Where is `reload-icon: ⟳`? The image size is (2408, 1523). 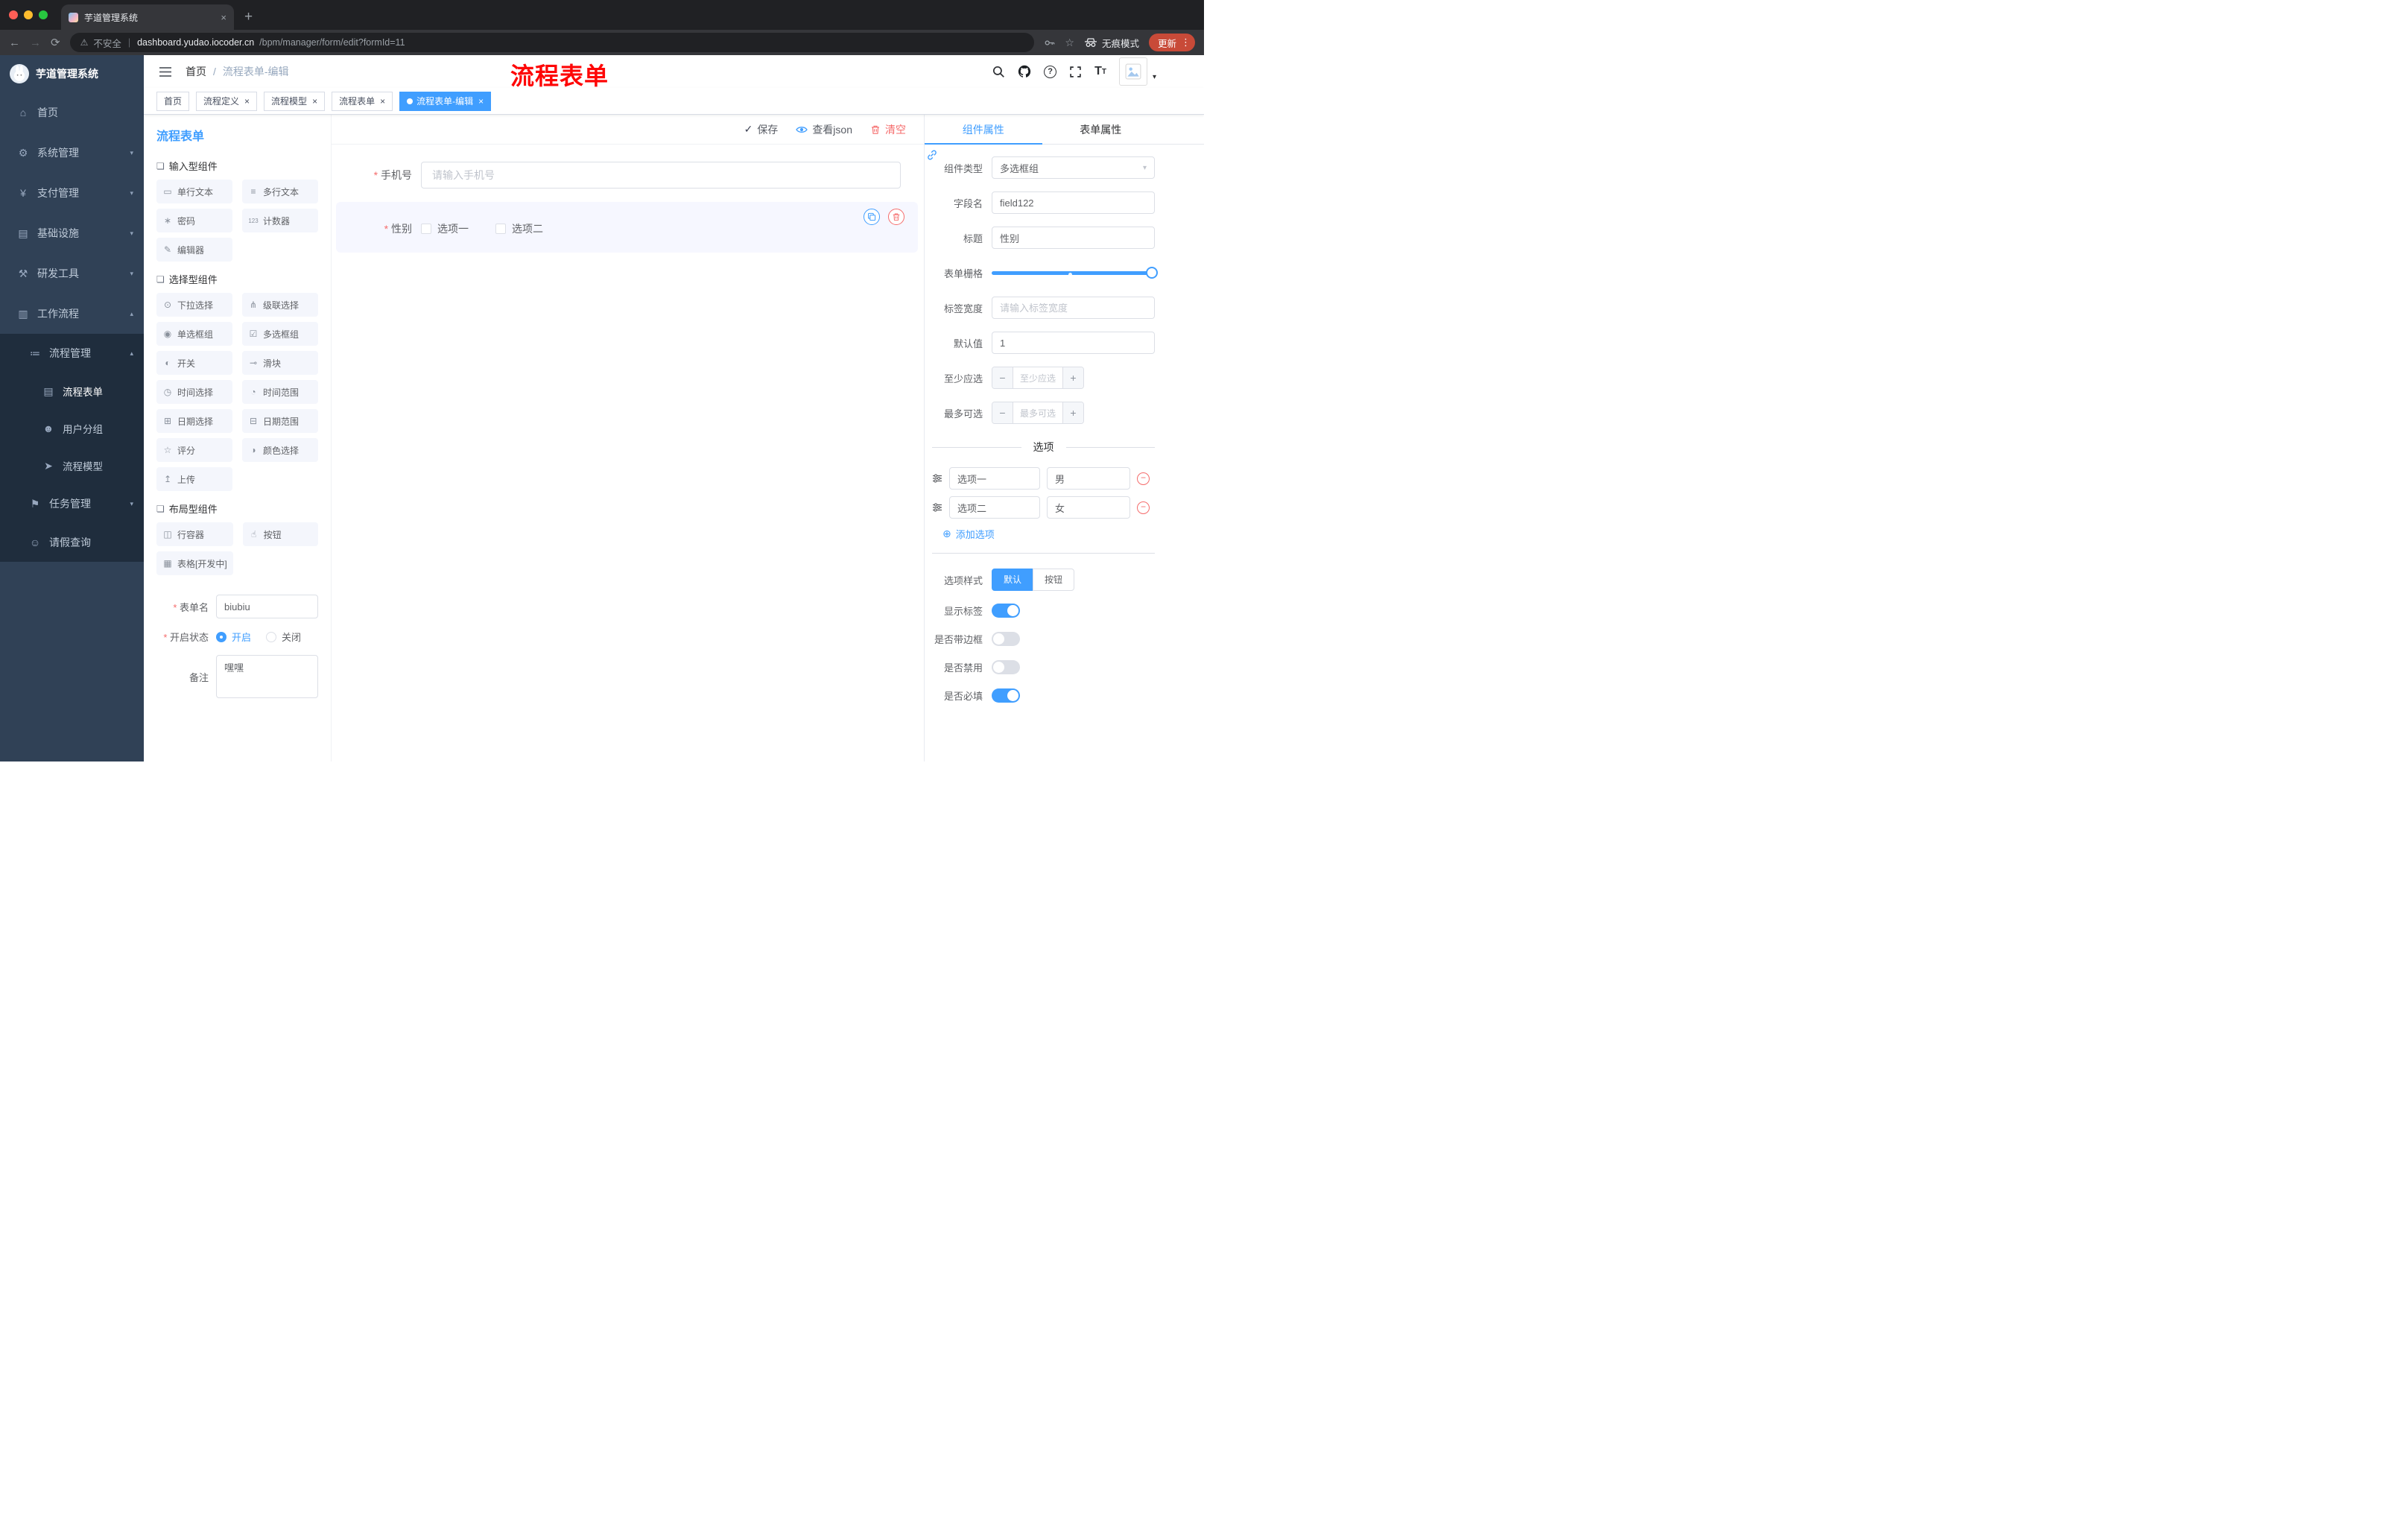
reload-icon: ⟳ is located at coordinates (55, 43).